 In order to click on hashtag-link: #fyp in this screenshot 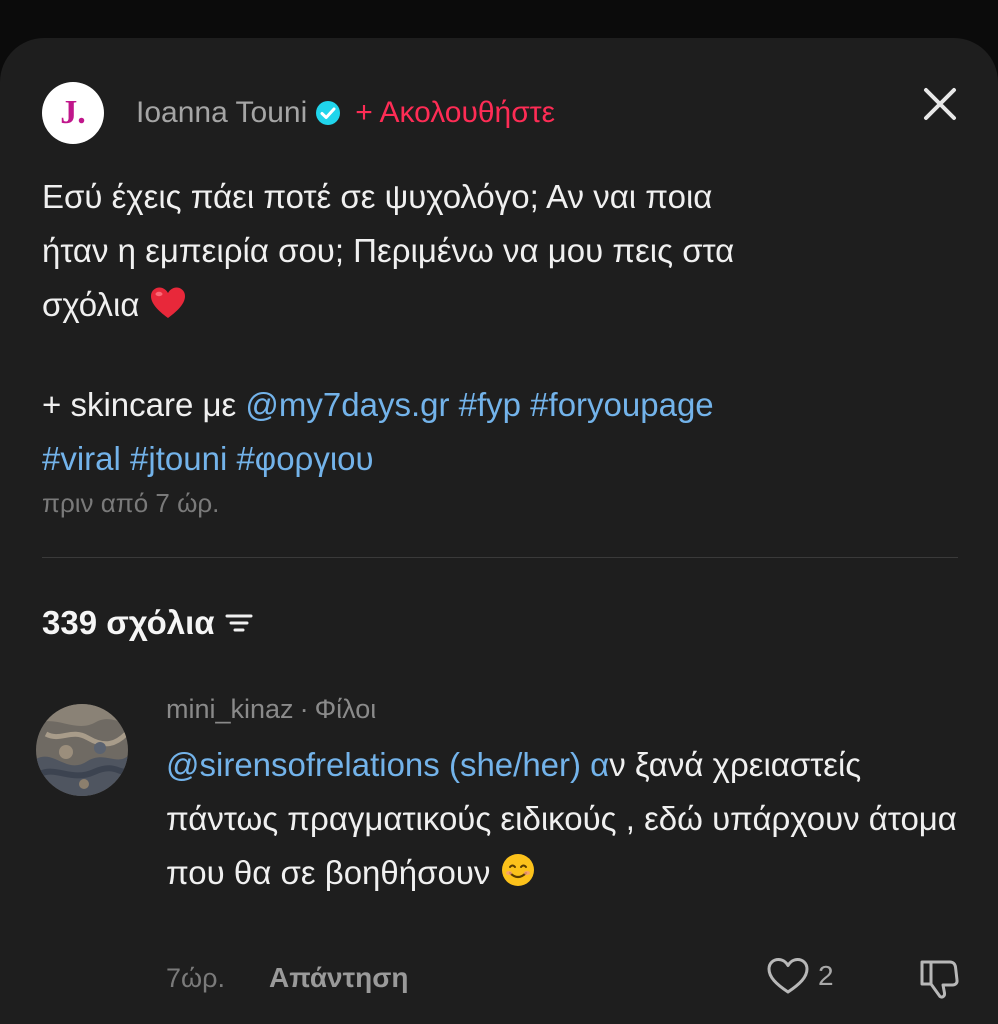, I will do `click(490, 404)`.